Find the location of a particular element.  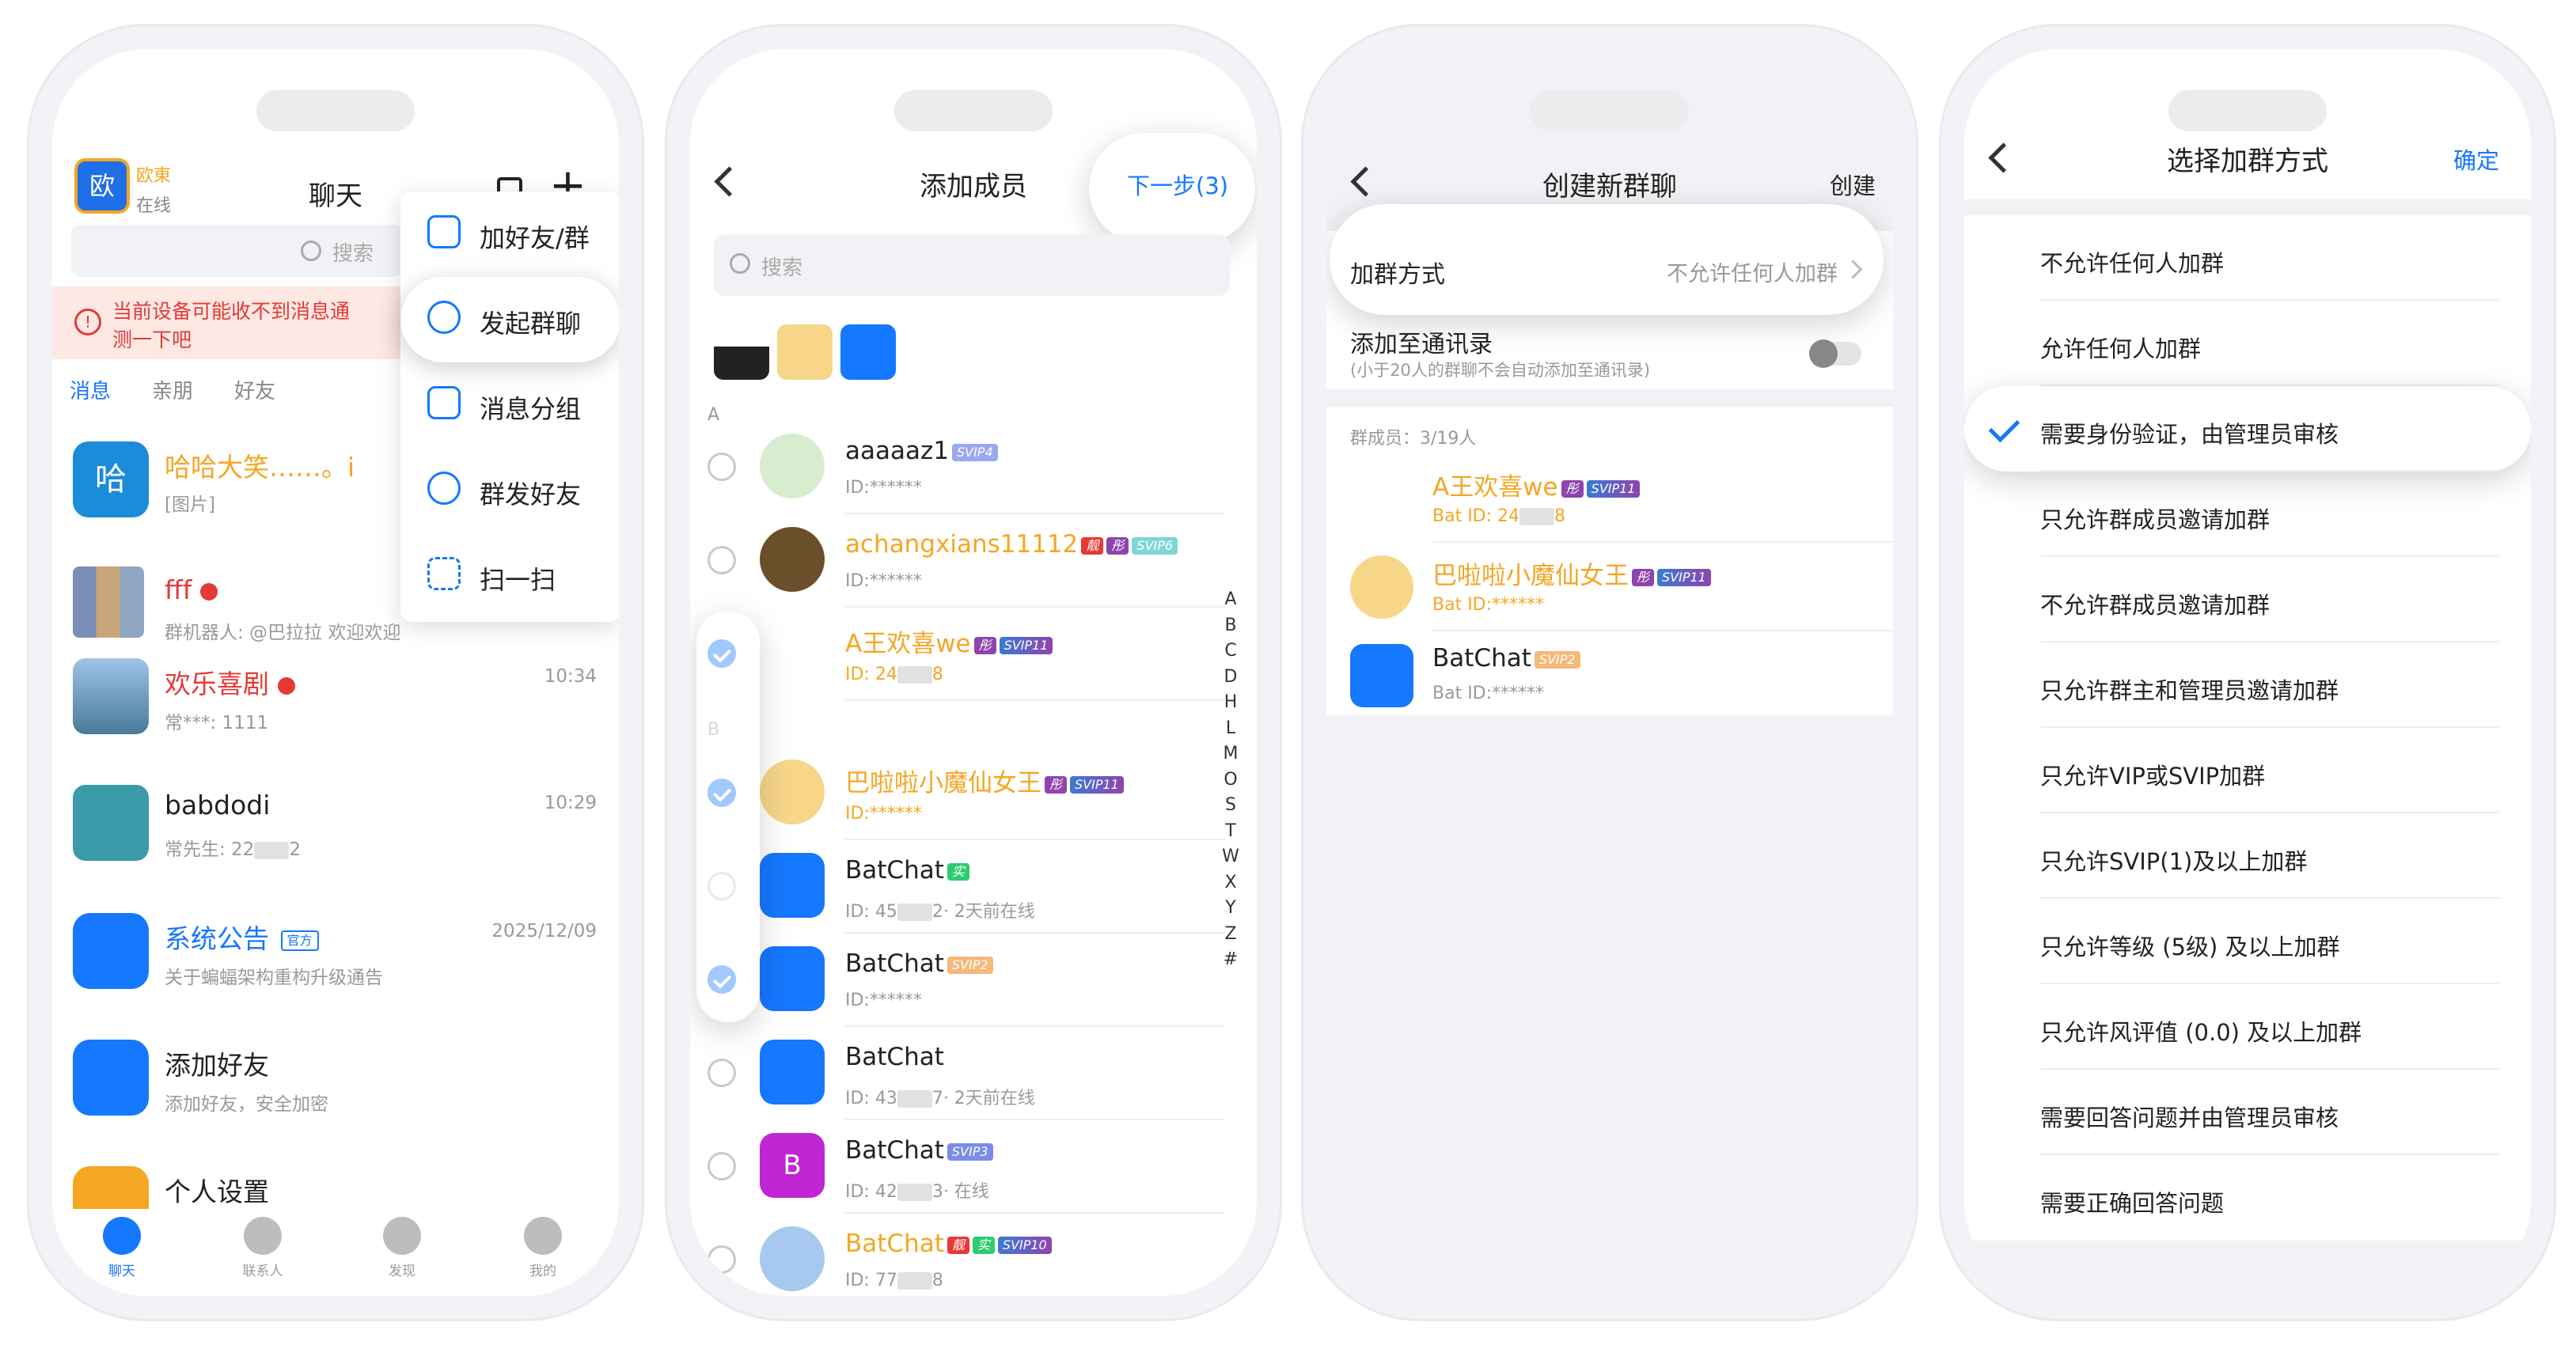

join-option: 只允许群成员邀请加群 is located at coordinates (2247, 514).